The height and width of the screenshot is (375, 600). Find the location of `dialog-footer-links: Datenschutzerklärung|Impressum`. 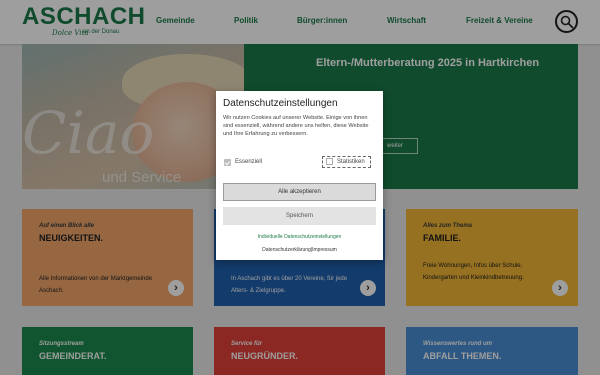

dialog-footer-links: Datenschutzerklärung|Impressum is located at coordinates (299, 250).